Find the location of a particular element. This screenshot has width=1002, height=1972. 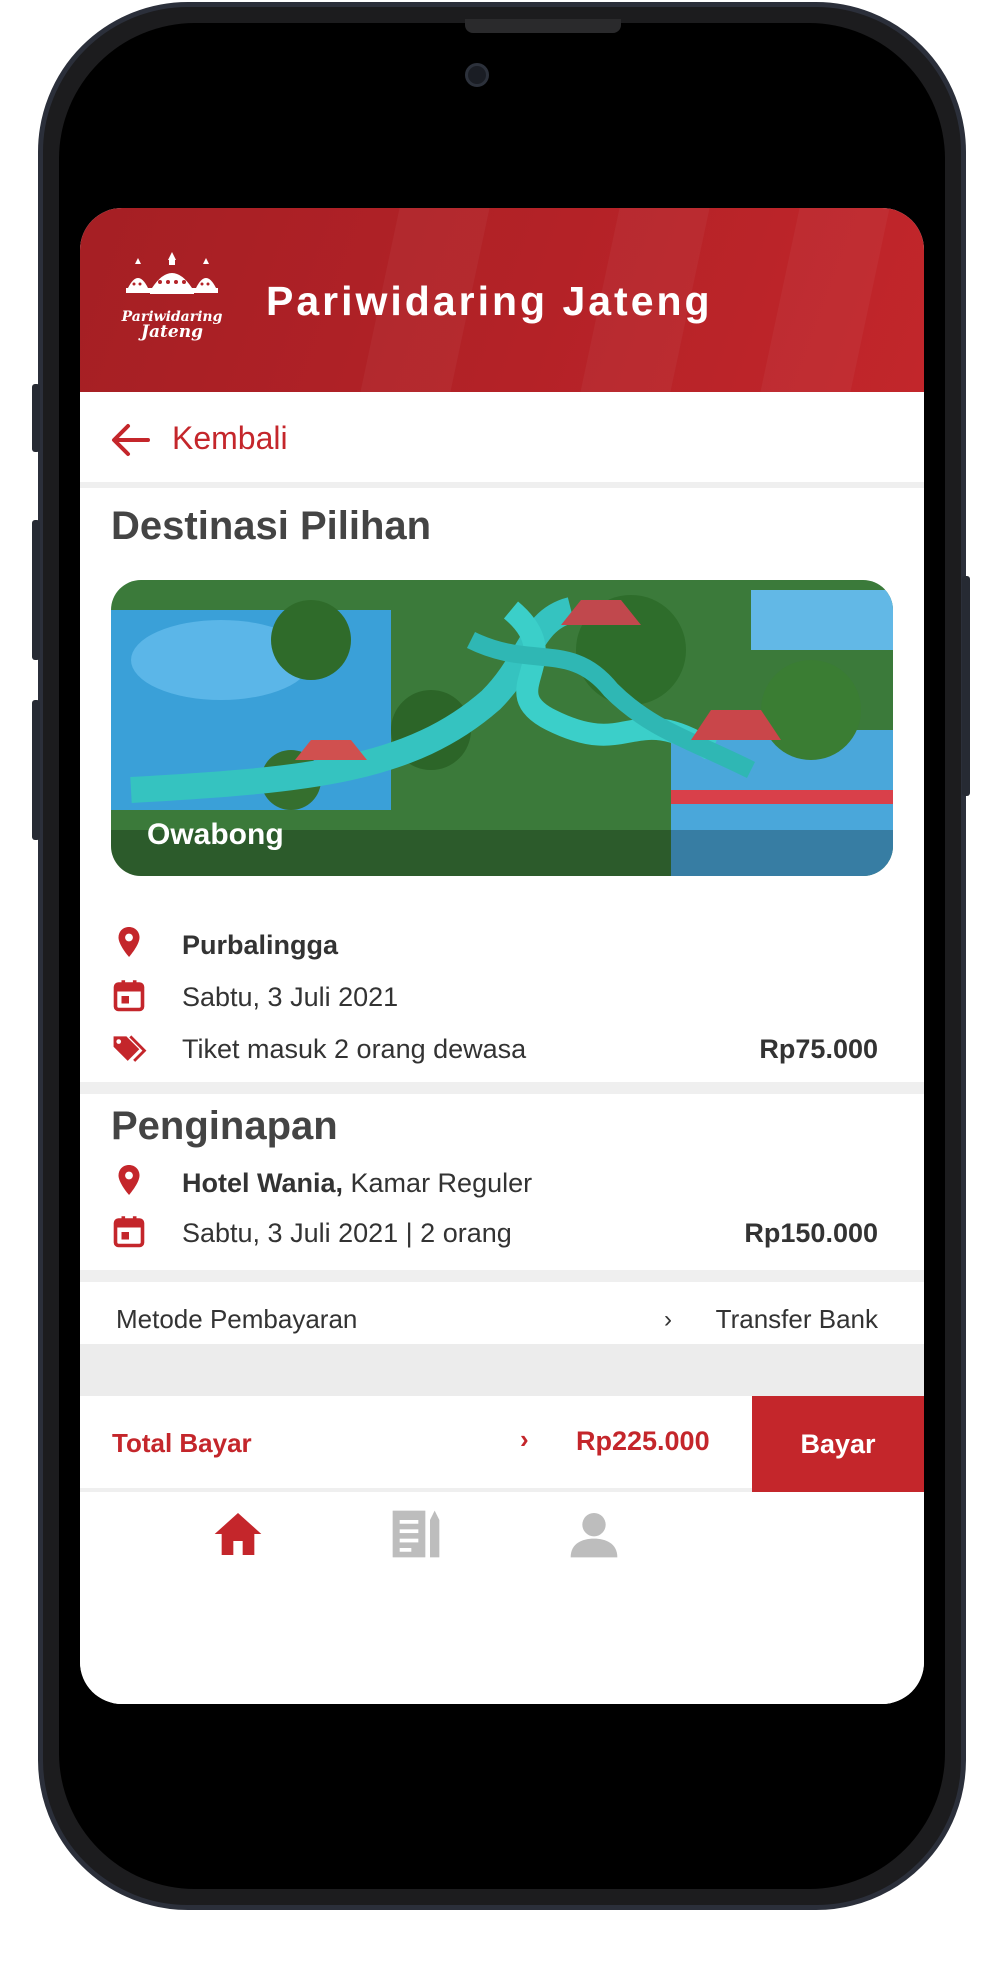

person-icon is located at coordinates (594, 1534).